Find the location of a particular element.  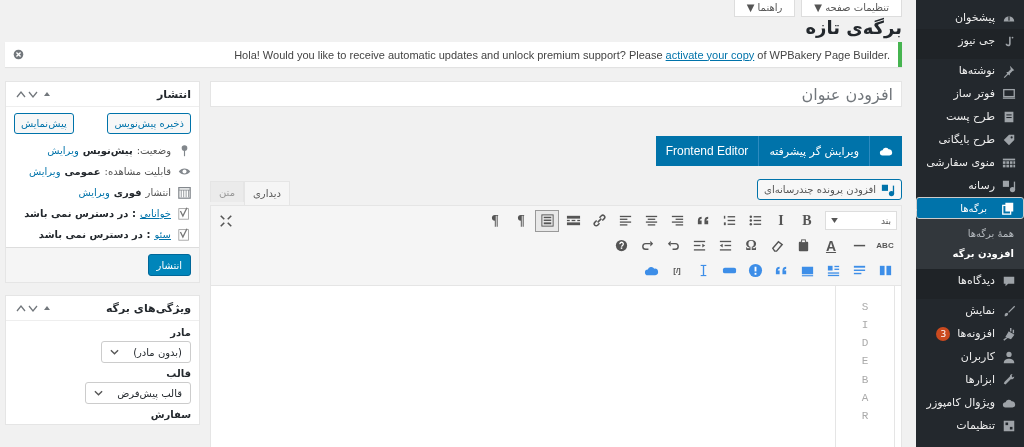

menu-item: طرح پست is located at coordinates (970, 116).